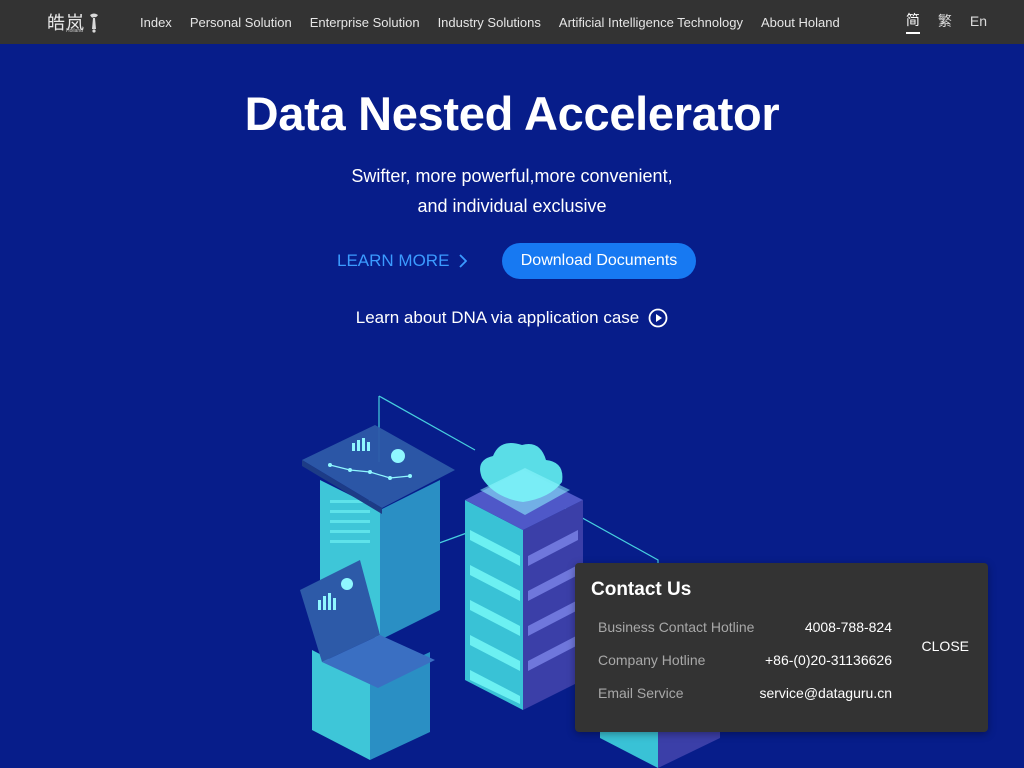 The image size is (1024, 768). What do you see at coordinates (365, 22) in the screenshot?
I see `nav-link-enterprise-solution: Enterprise Solution` at bounding box center [365, 22].